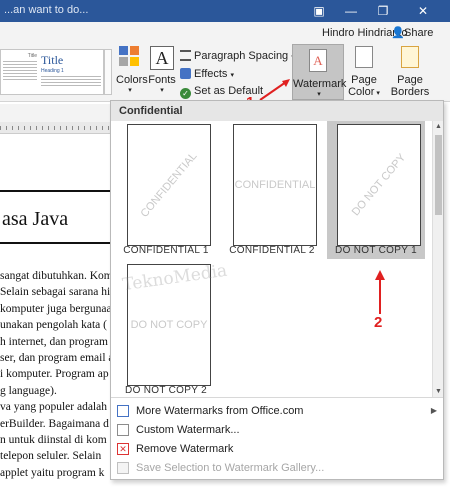 The height and width of the screenshot is (488, 450). I want to click on minimize-icon: —, so click(351, 11).